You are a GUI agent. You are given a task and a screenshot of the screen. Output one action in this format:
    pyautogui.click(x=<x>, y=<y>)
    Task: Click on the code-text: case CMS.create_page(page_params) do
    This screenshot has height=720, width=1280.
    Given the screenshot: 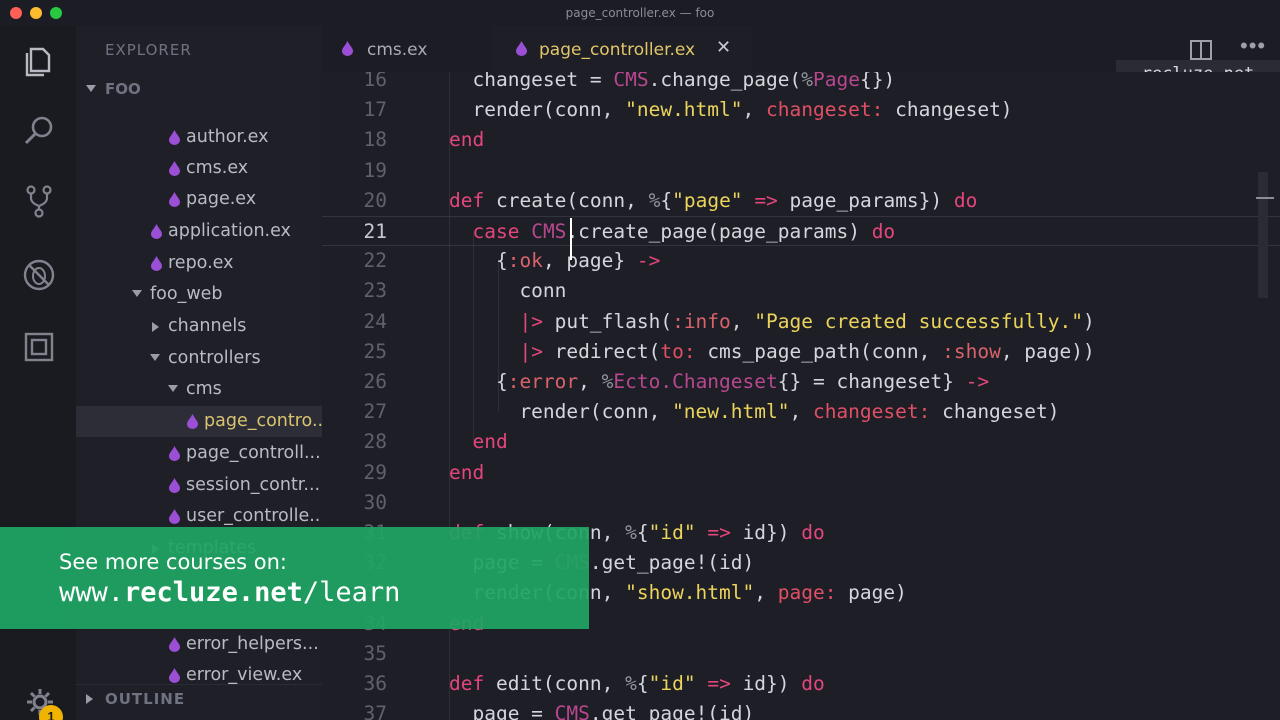 What is the action you would take?
    pyautogui.click(x=684, y=231)
    